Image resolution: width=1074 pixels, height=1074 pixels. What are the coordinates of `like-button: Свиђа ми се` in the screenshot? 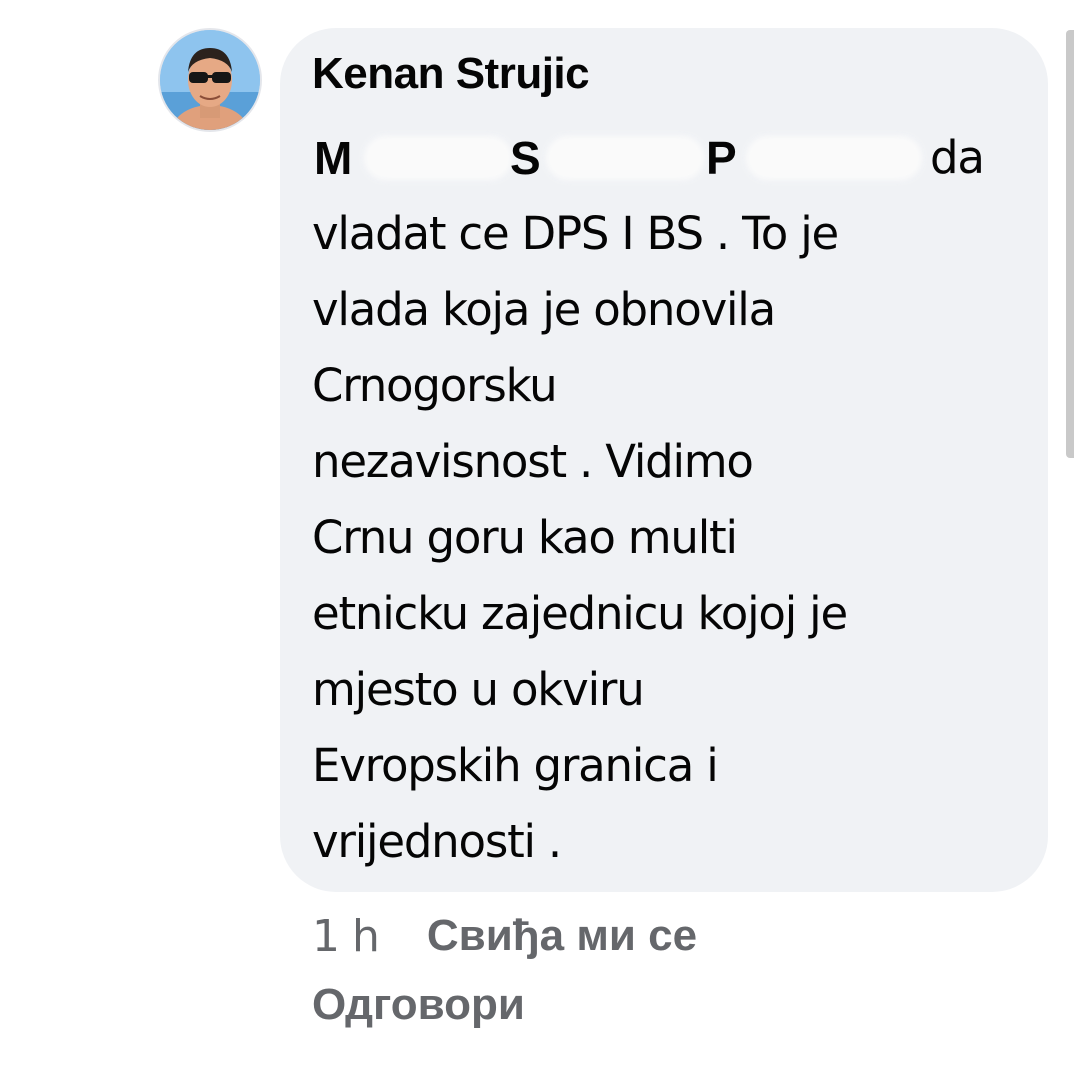 It's located at (562, 936).